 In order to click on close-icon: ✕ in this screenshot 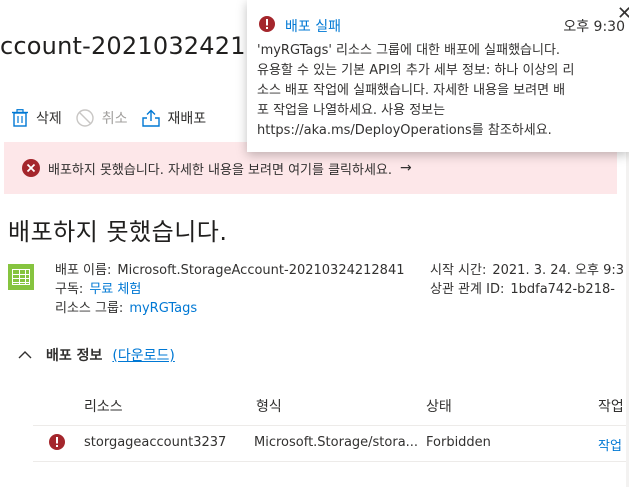, I will do `click(623, 13)`.